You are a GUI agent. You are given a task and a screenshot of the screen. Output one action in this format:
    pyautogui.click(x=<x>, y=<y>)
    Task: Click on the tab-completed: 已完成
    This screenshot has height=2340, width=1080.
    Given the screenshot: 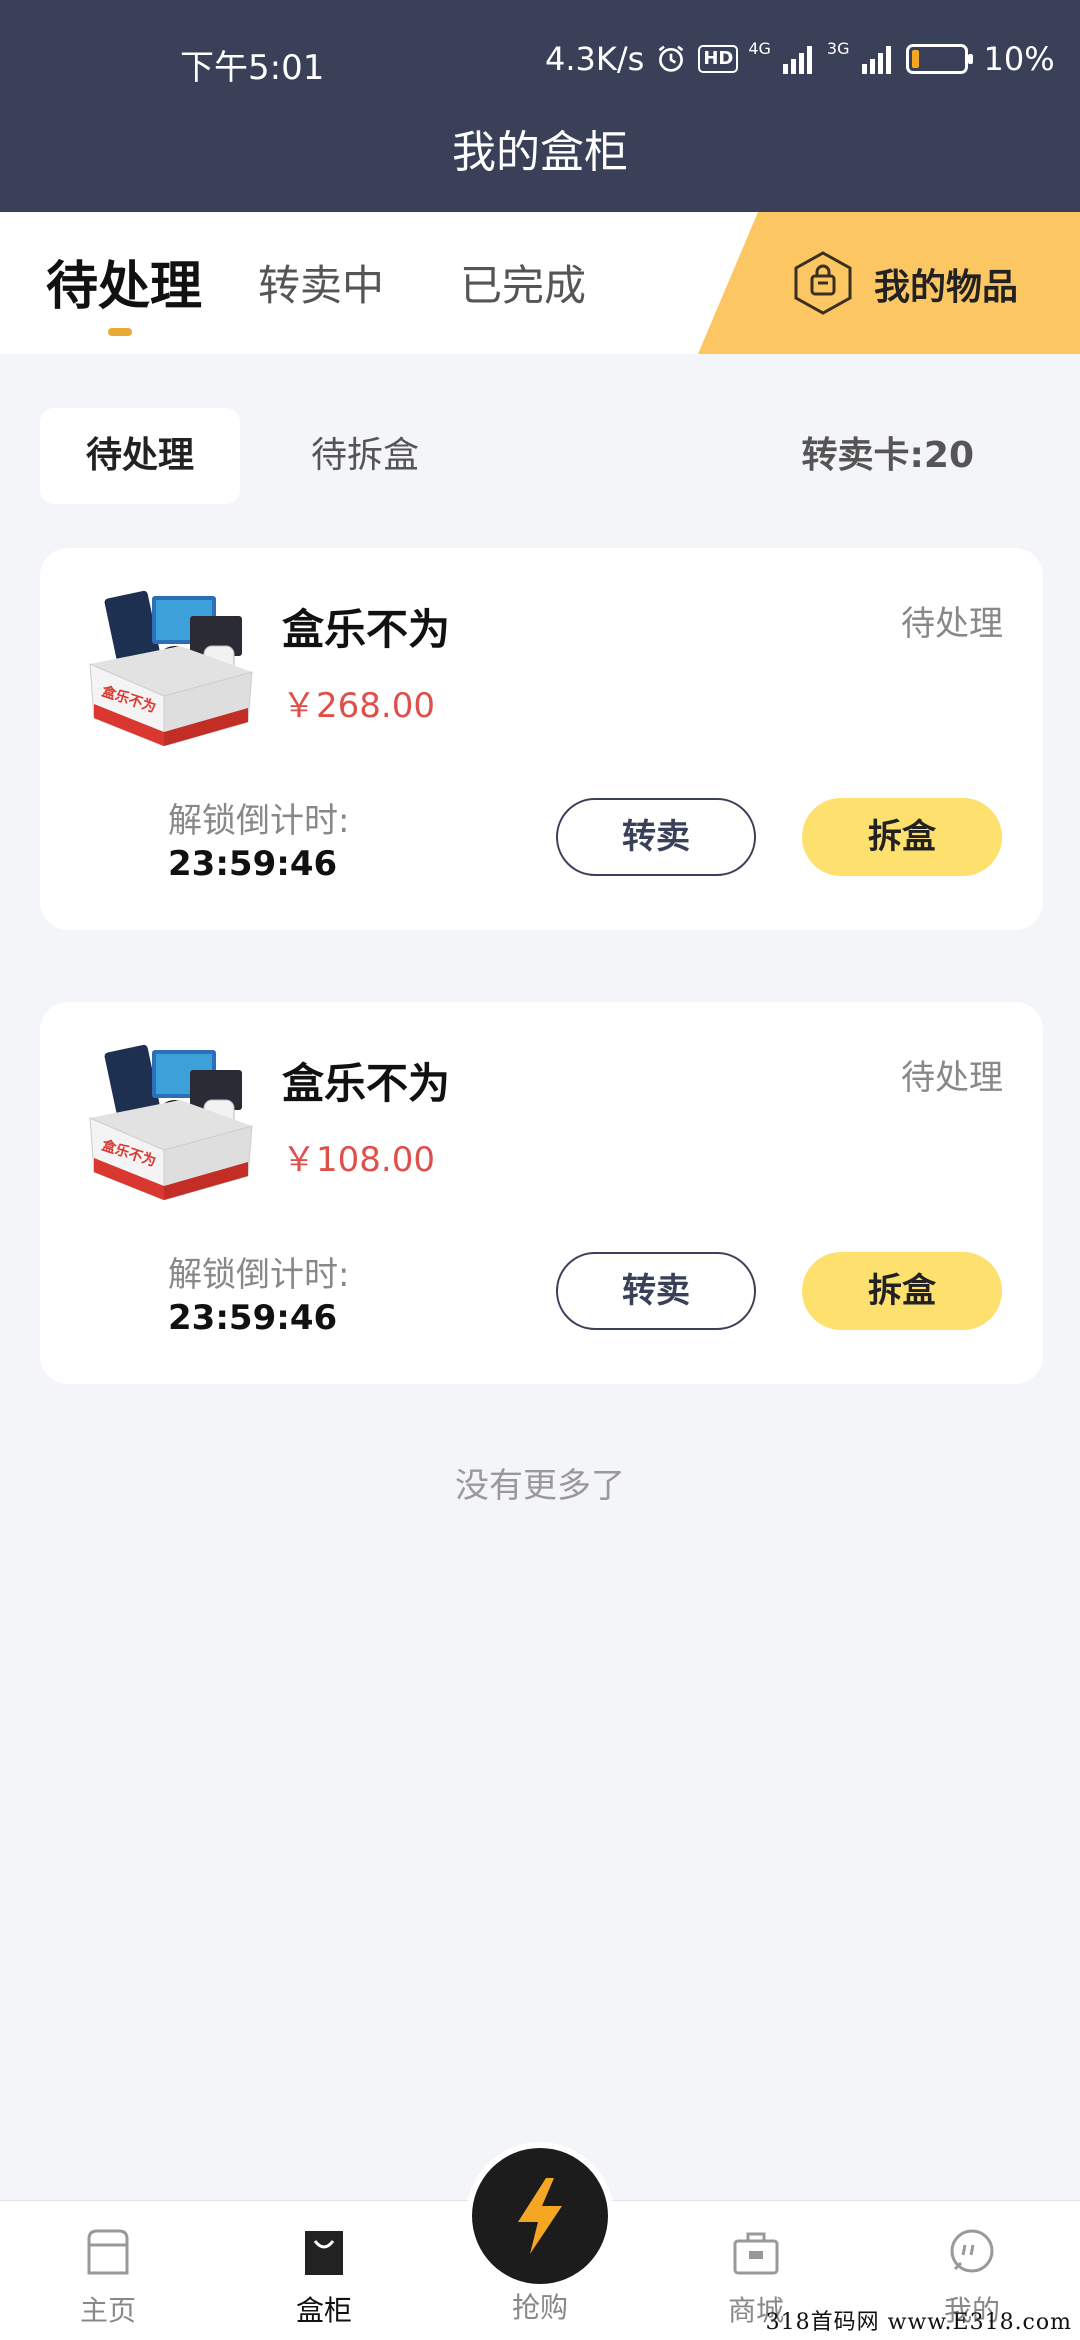 What is the action you would take?
    pyautogui.click(x=523, y=282)
    